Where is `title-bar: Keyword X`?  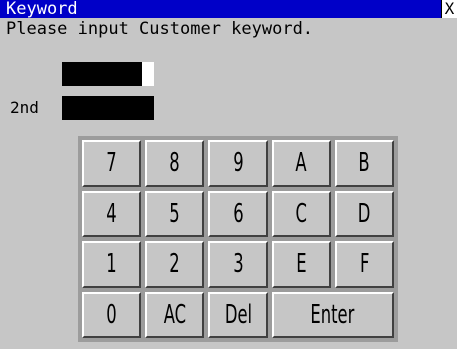 title-bar: Keyword X is located at coordinates (228, 9).